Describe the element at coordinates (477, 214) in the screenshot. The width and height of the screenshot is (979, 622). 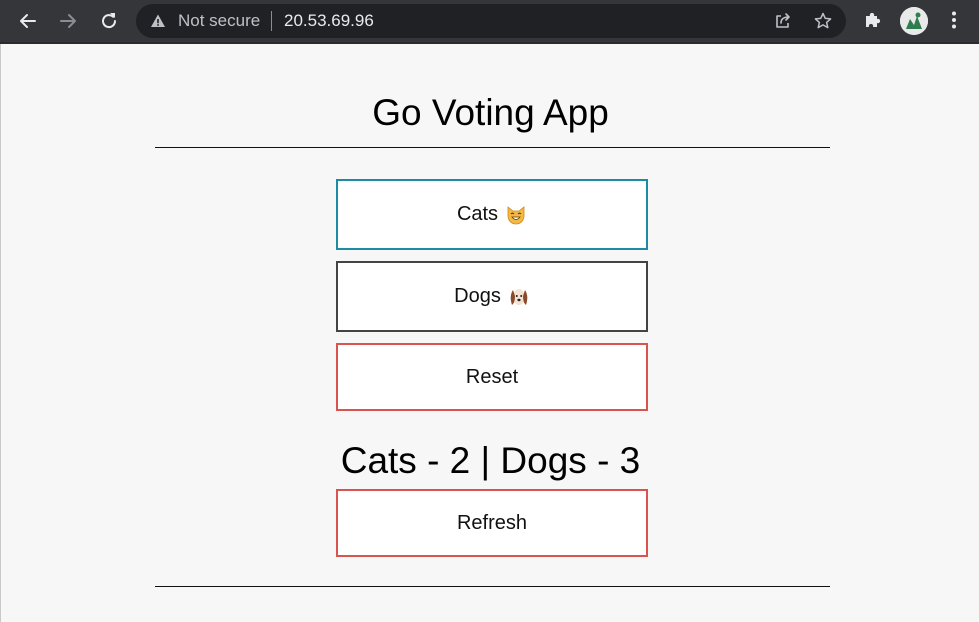
I see `cats-button-label: Cats` at that location.